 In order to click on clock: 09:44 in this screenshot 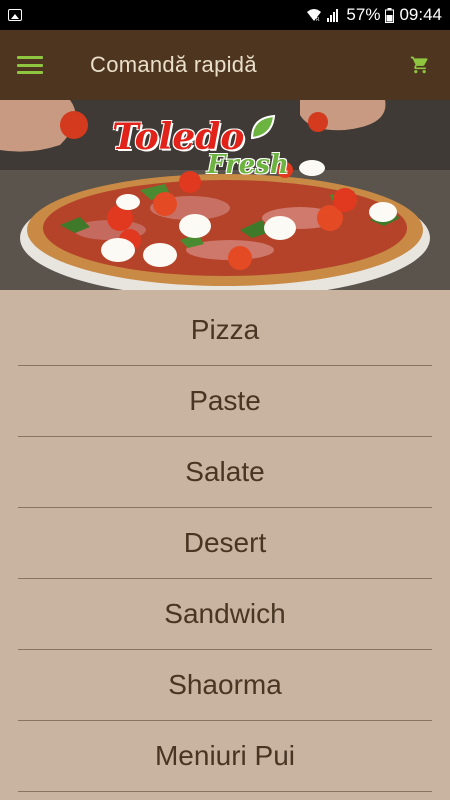, I will do `click(420, 14)`.